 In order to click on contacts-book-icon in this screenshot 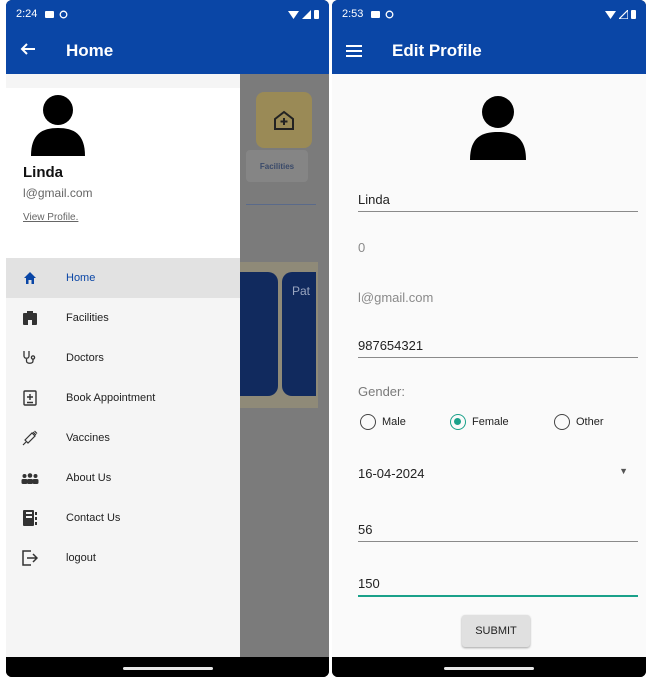, I will do `click(30, 518)`.